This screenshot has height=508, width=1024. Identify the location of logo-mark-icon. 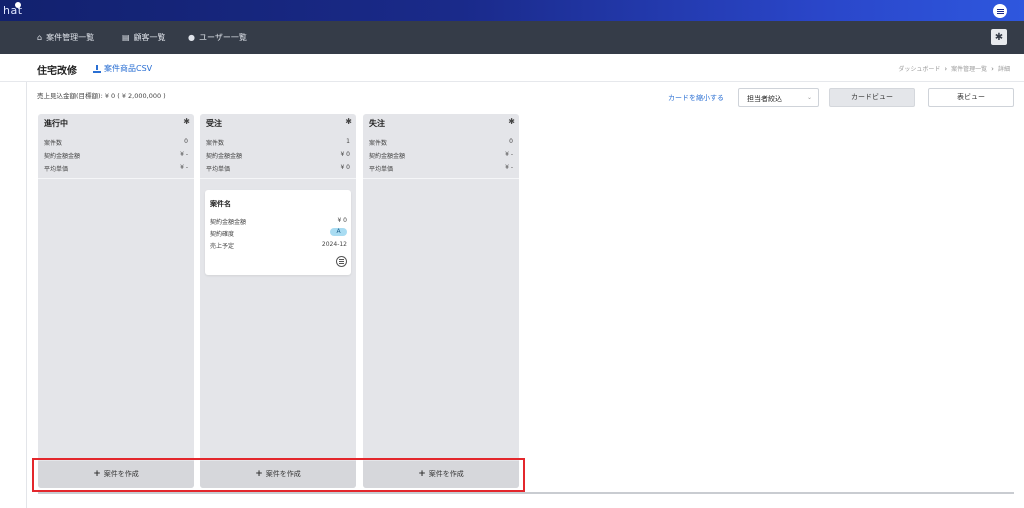
(18, 5).